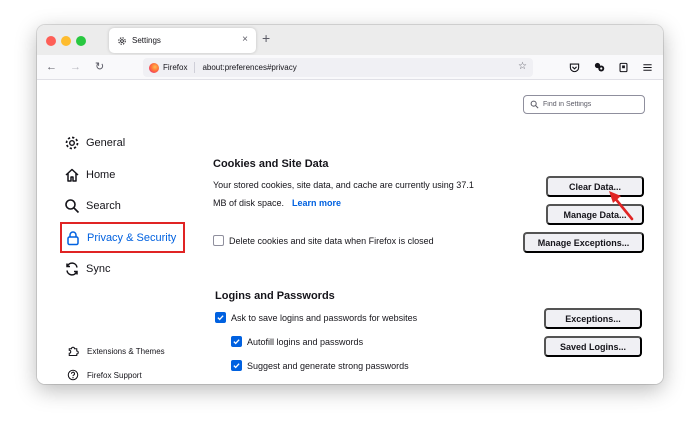 The width and height of the screenshot is (700, 434). Describe the element at coordinates (195, 67) in the screenshot. I see `url-divider` at that location.